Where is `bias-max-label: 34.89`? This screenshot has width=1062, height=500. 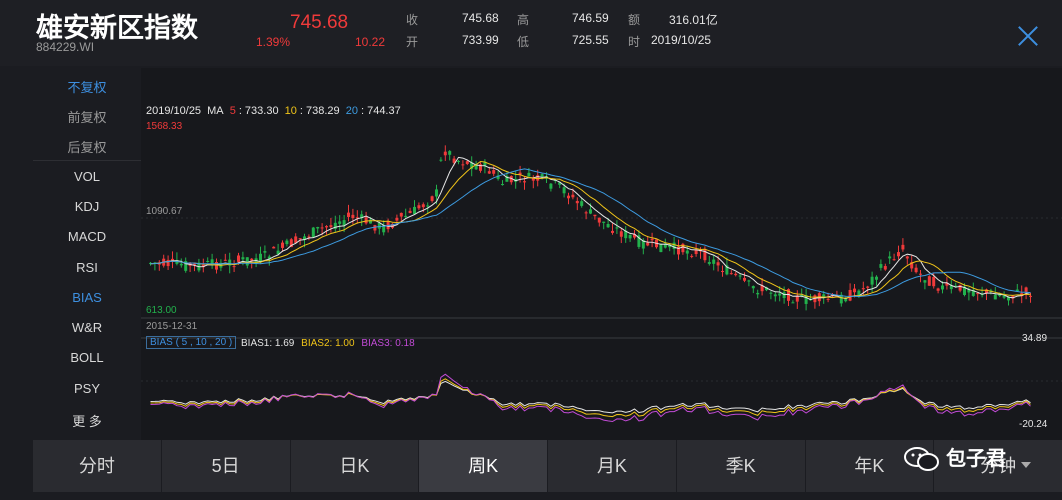 bias-max-label: 34.89 is located at coordinates (1034, 338).